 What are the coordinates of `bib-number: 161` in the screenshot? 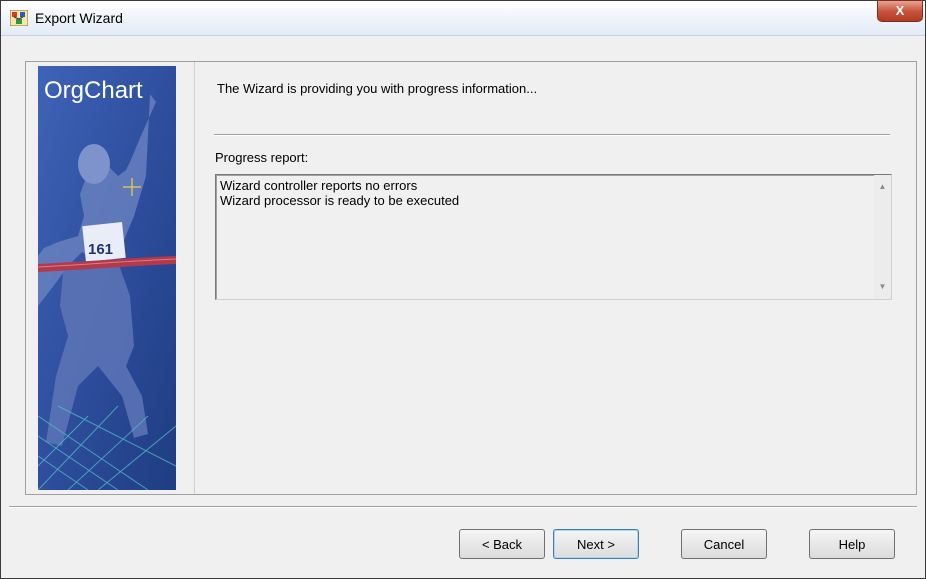 It's located at (100, 249).